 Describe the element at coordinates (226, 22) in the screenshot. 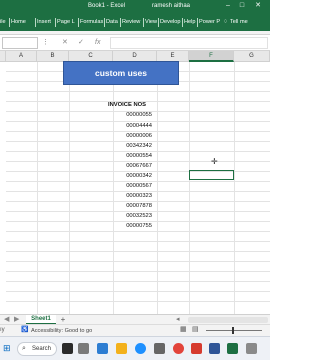

I see `lightbulb-icon: ♢` at that location.